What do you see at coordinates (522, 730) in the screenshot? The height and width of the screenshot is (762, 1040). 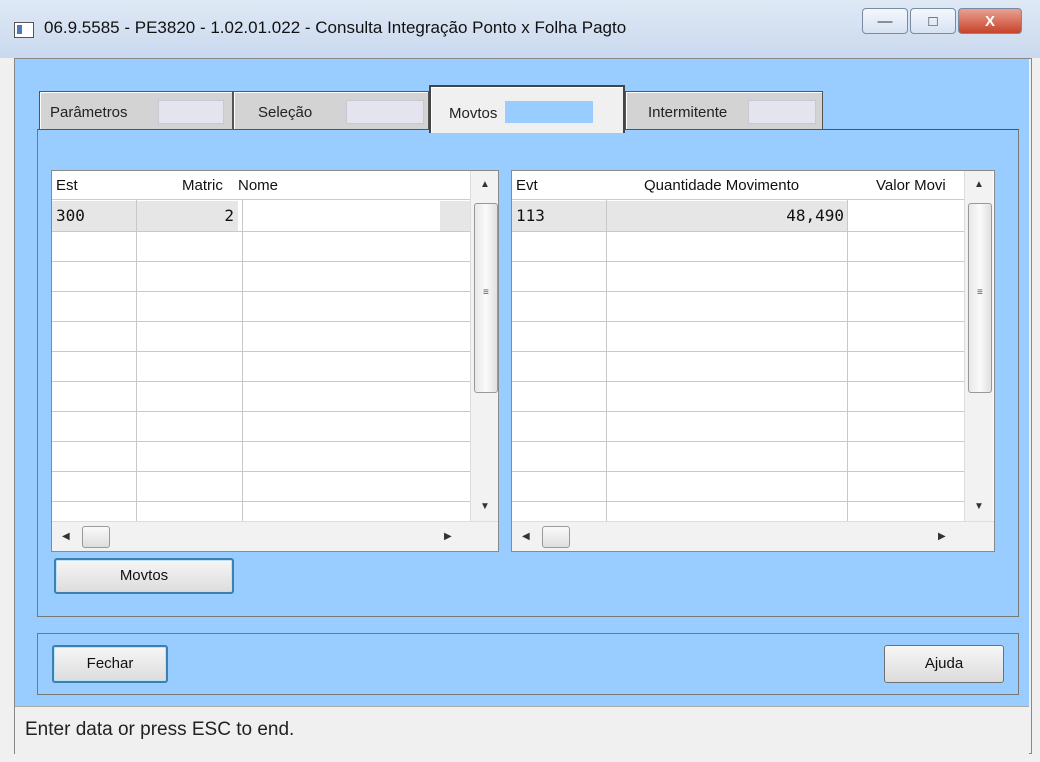 I see `status-bar: Enter data or press ESC to end.` at bounding box center [522, 730].